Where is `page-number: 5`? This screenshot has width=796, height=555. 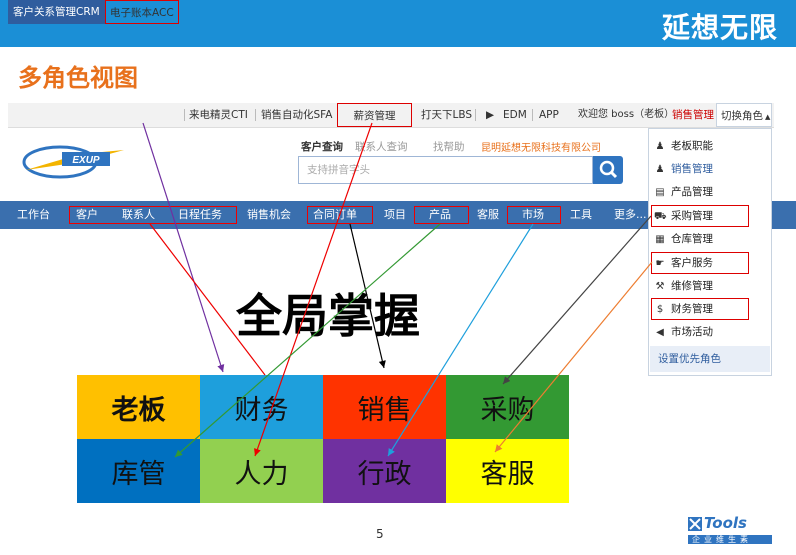
page-number: 5 is located at coordinates (380, 534).